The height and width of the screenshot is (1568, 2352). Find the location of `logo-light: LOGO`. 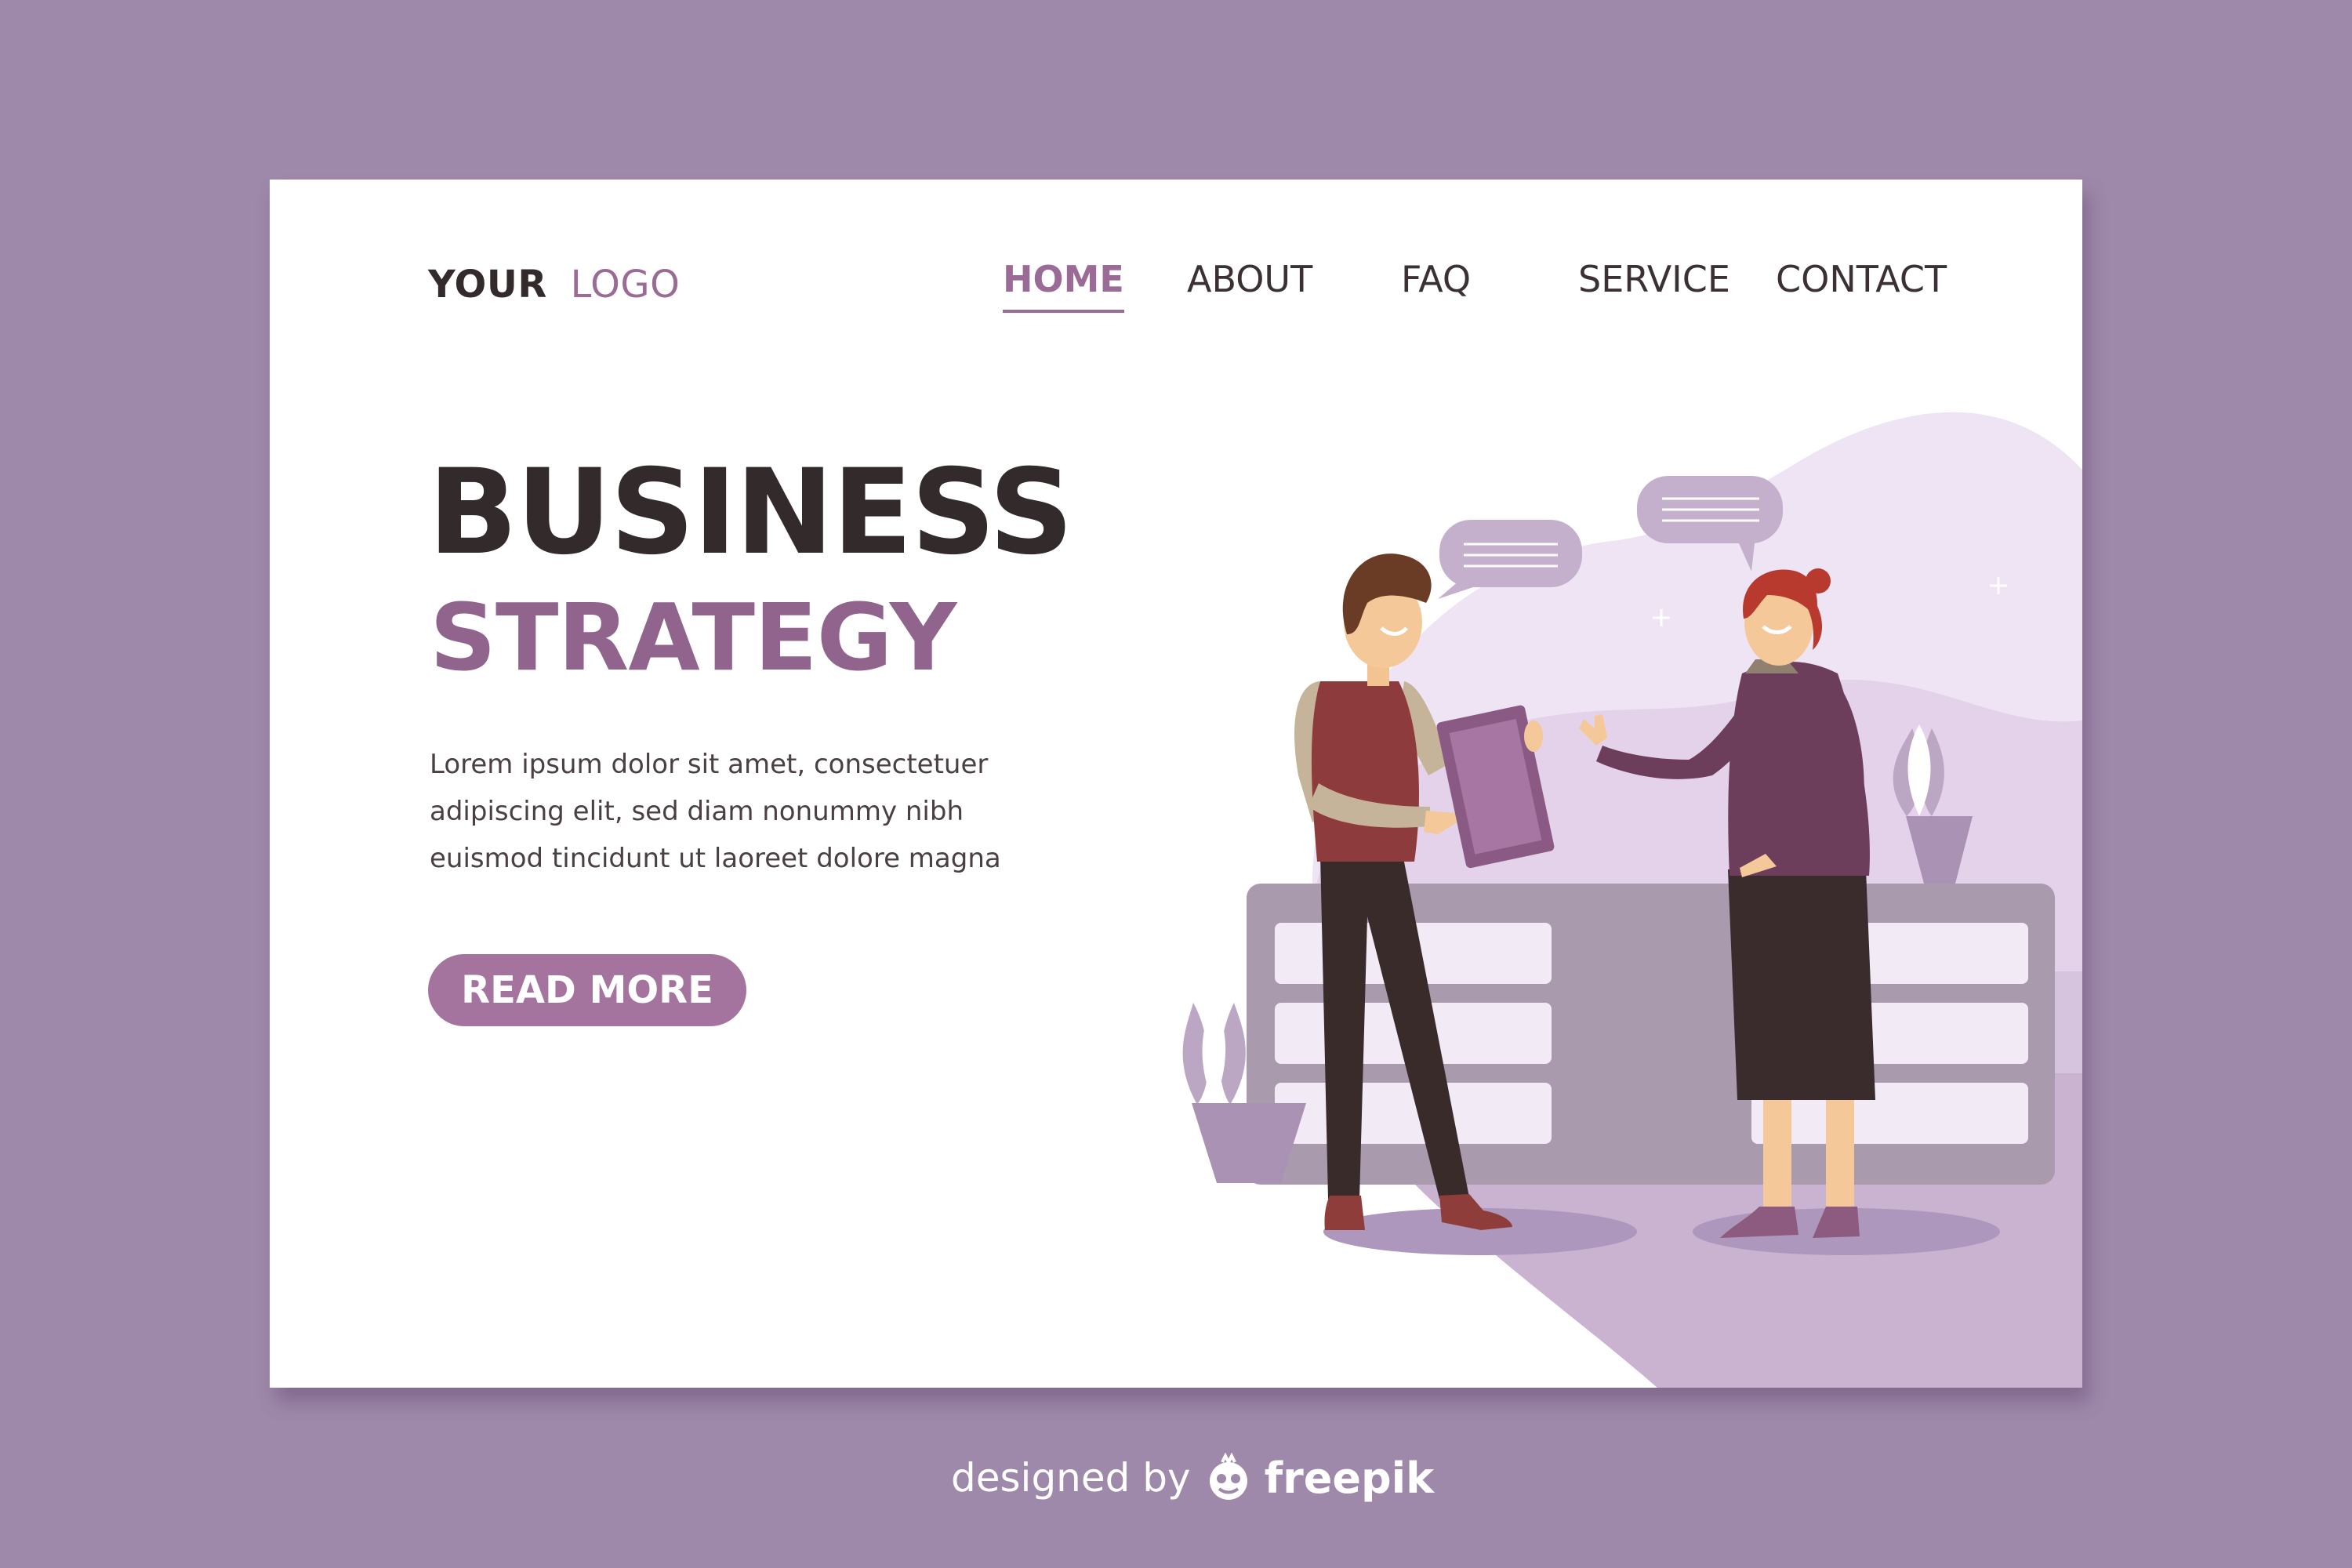

logo-light: LOGO is located at coordinates (625, 285).